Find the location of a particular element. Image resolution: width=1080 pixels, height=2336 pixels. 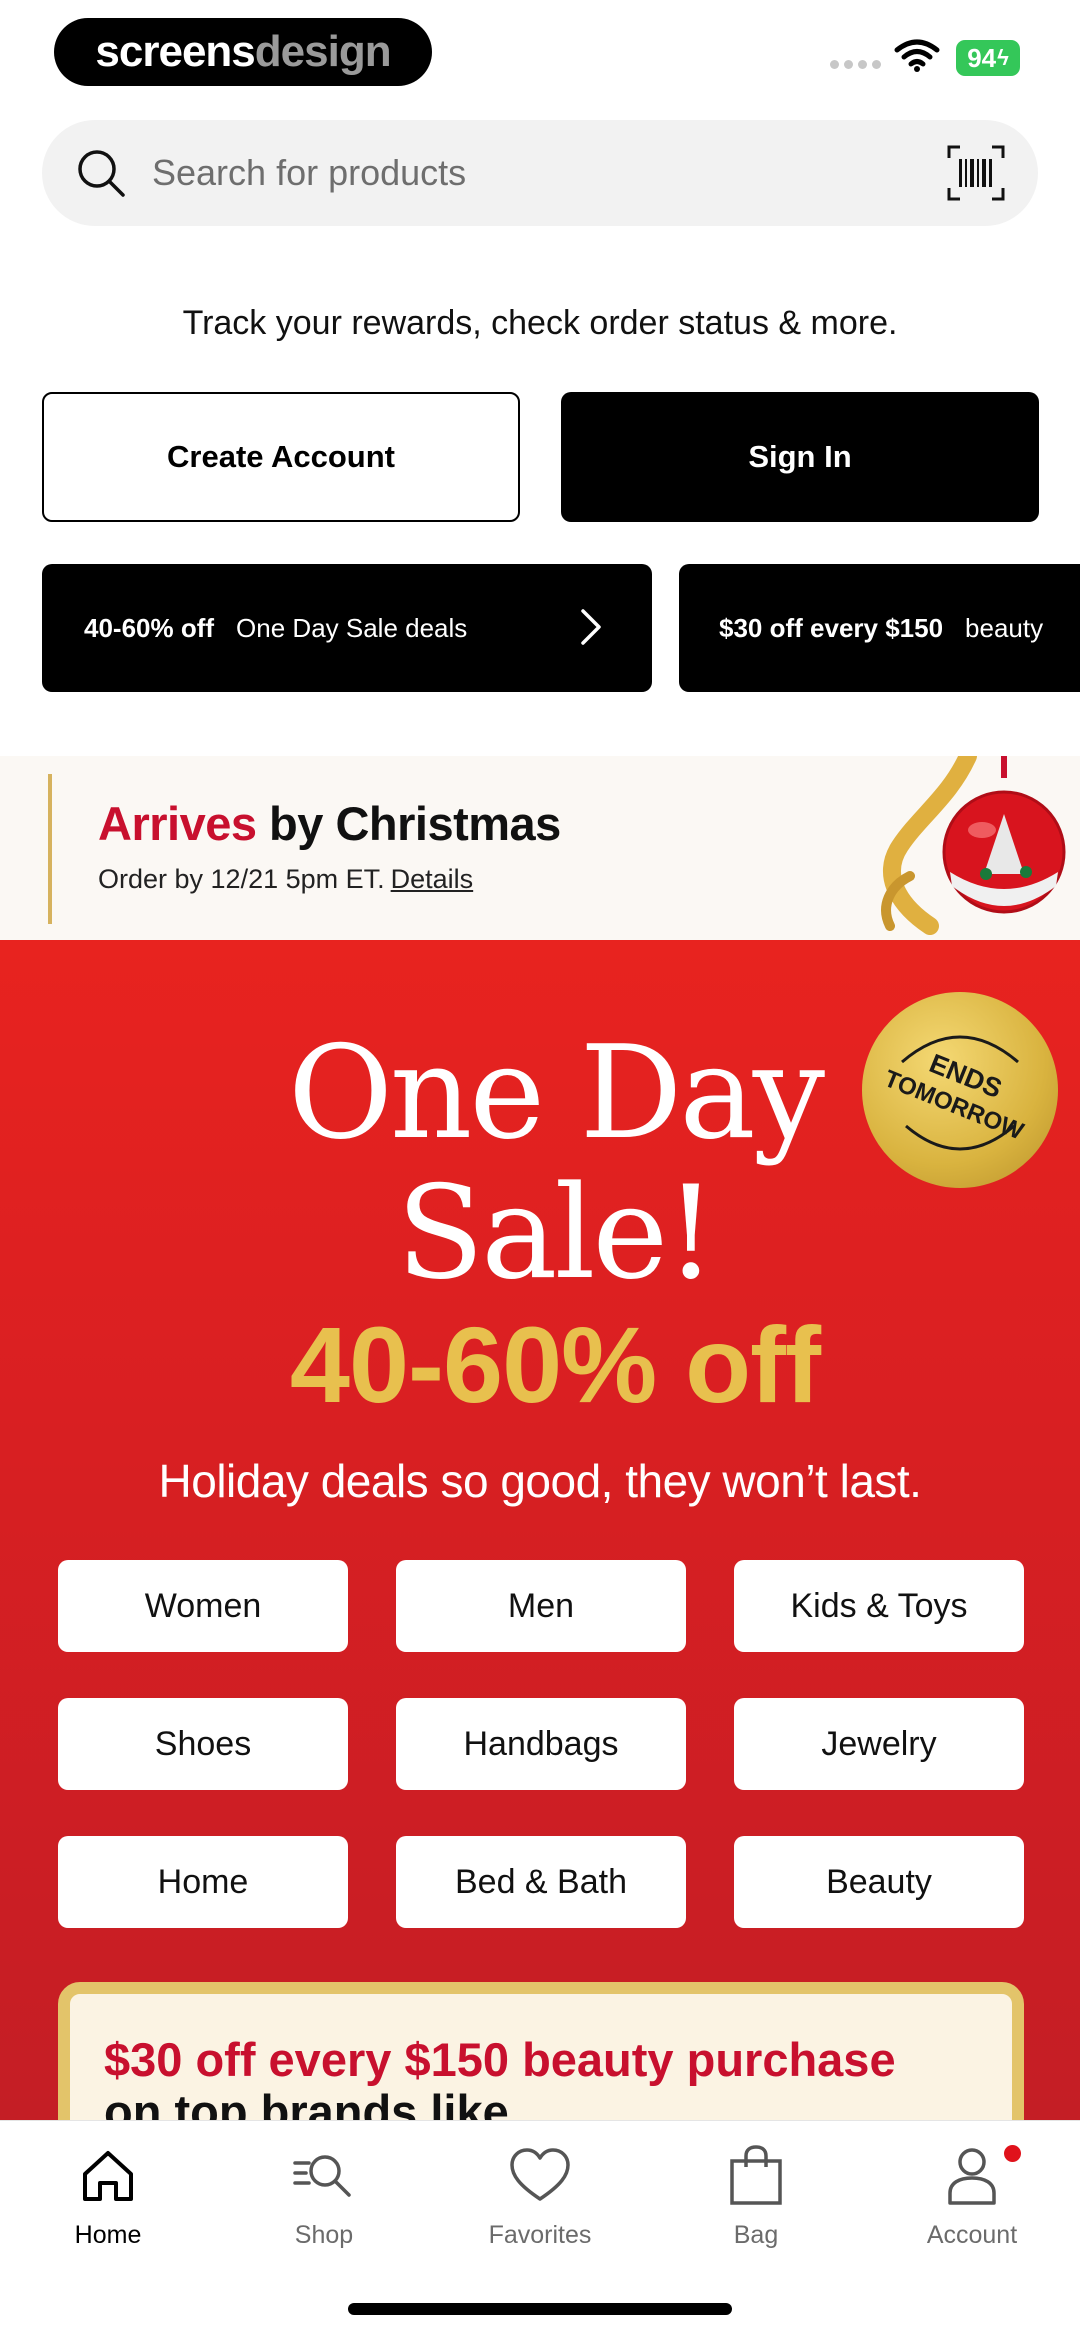

brand-logo: screens design is located at coordinates (243, 52).